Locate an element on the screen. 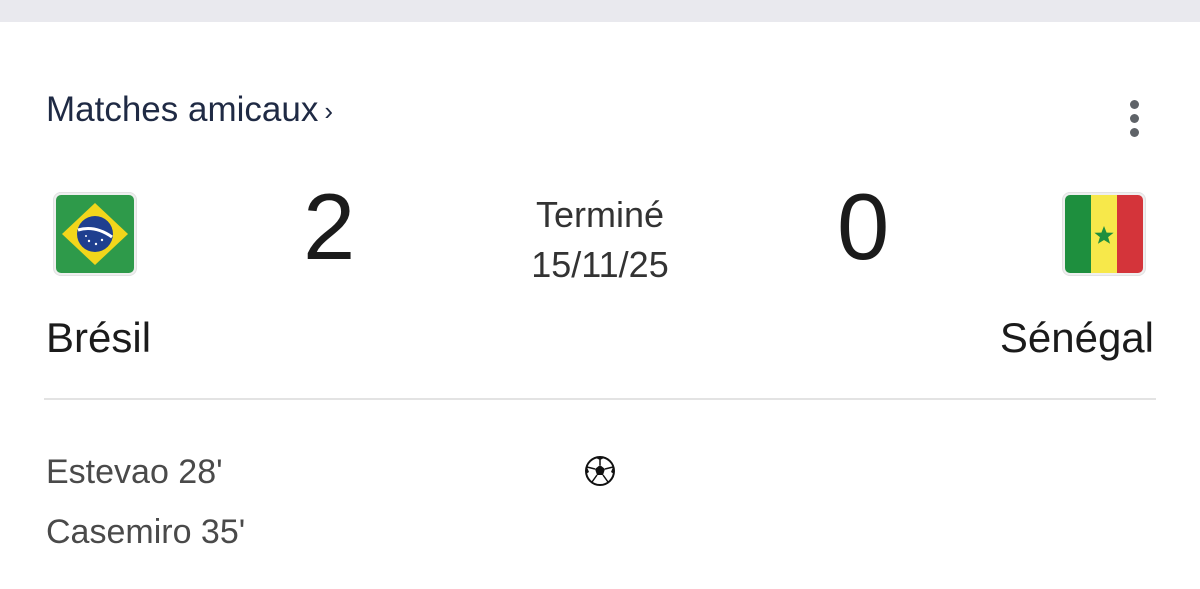 This screenshot has height=589, width=1200. match-date: 15/11/25 is located at coordinates (600, 264).